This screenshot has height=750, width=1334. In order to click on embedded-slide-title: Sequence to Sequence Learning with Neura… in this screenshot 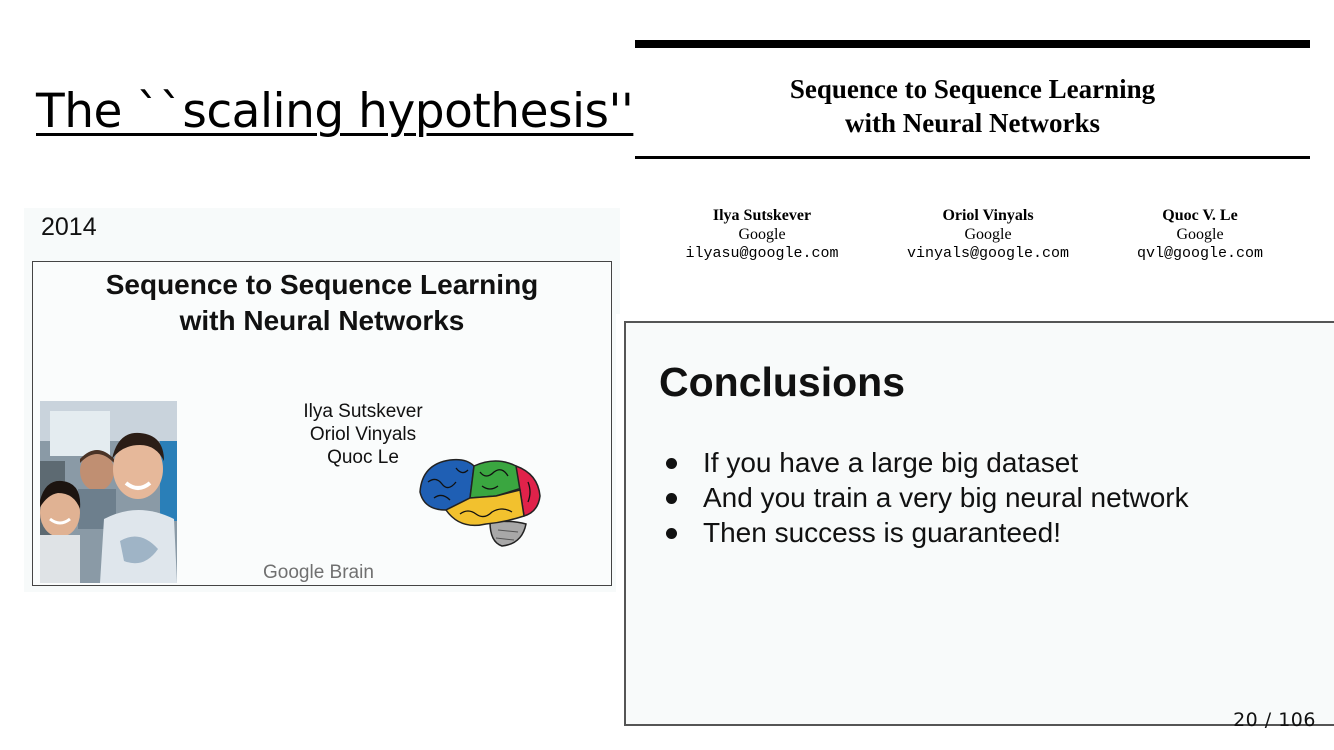, I will do `click(322, 303)`.